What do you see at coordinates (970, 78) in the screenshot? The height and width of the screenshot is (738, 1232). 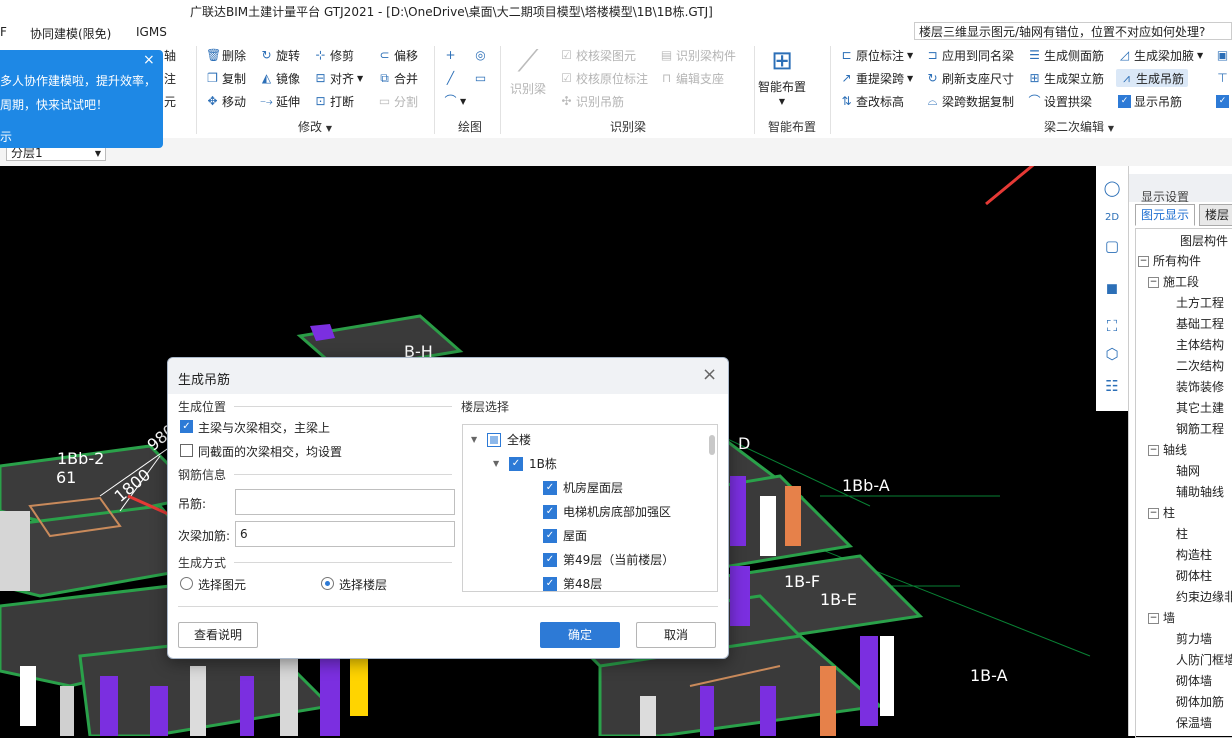 I see `refresh-support-button: ↻ 刷新支座尺寸` at bounding box center [970, 78].